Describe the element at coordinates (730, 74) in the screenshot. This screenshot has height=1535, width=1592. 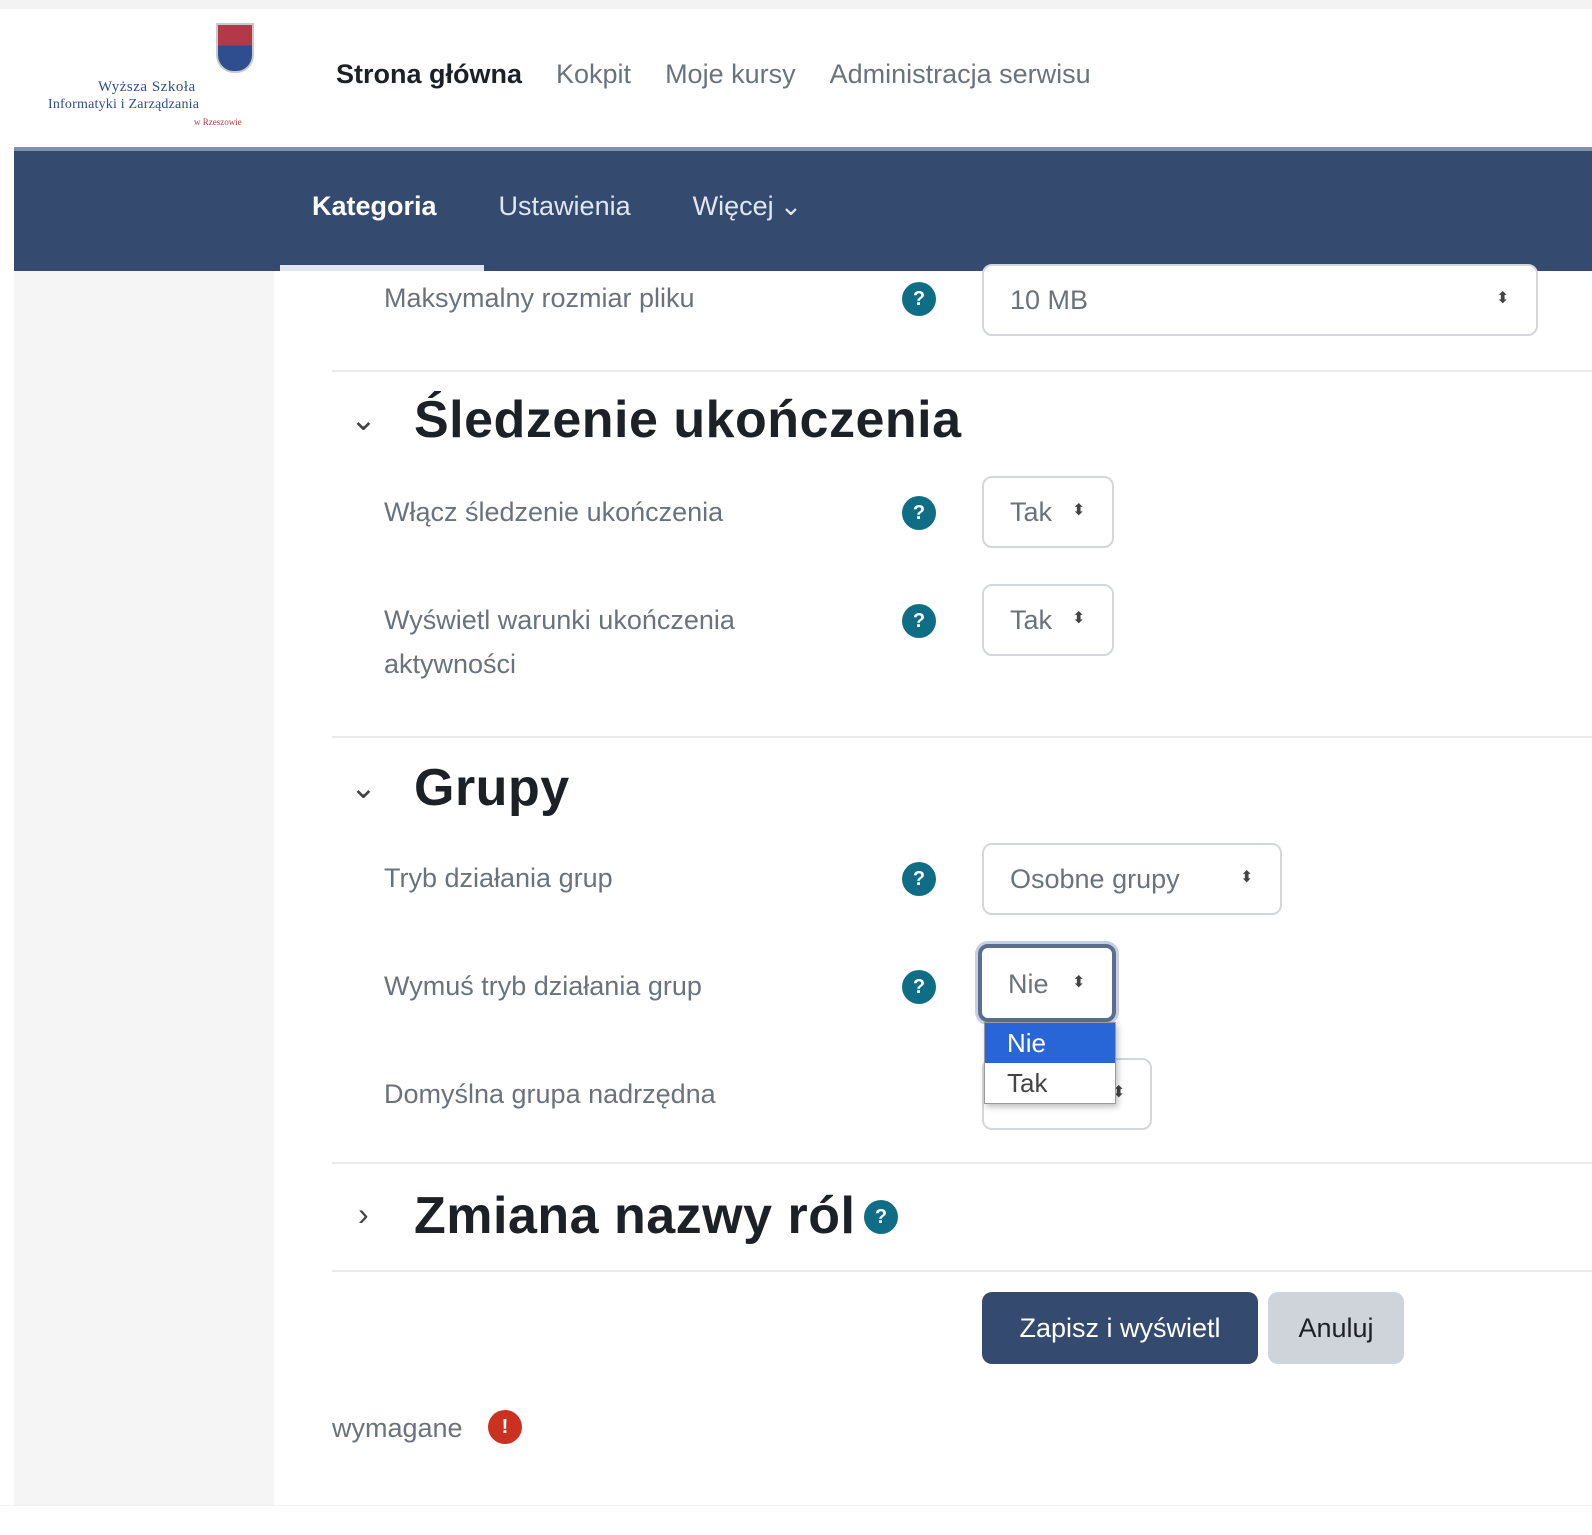
I see `nav-my-courses: Moje kursy` at that location.